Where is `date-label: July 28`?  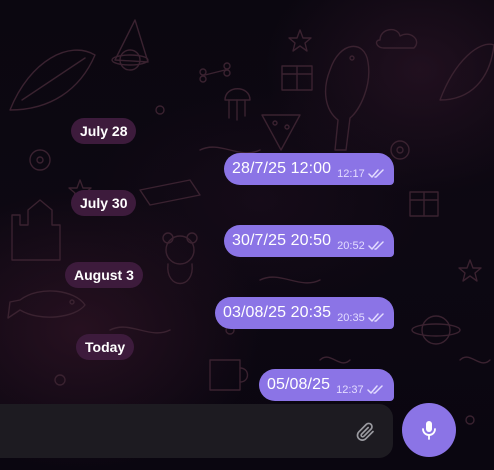 date-label: July 28 is located at coordinates (104, 131).